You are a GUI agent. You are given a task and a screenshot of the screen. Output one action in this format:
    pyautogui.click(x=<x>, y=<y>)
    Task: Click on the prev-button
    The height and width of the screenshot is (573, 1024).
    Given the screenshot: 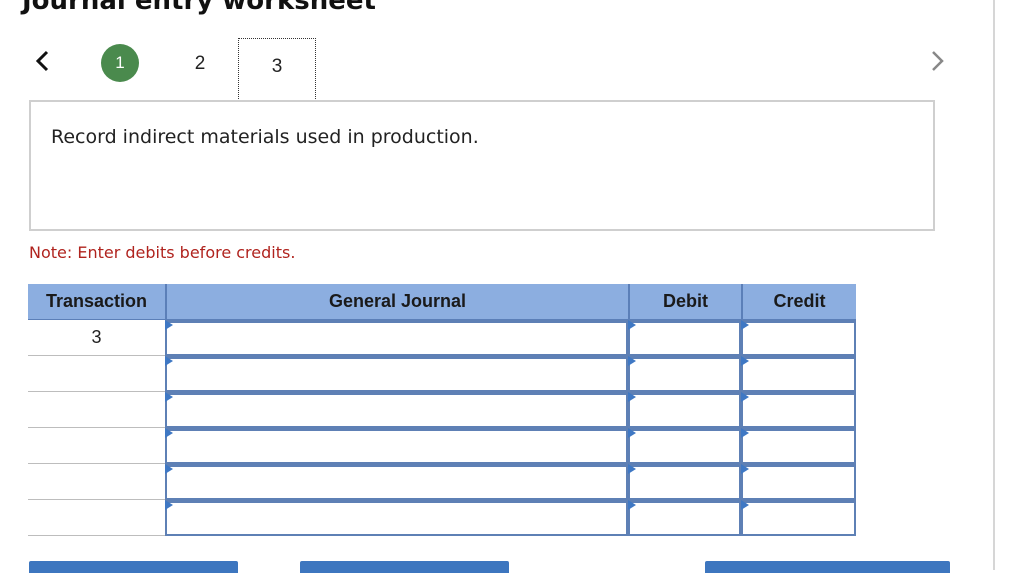 What is the action you would take?
    pyautogui.click(x=43, y=61)
    